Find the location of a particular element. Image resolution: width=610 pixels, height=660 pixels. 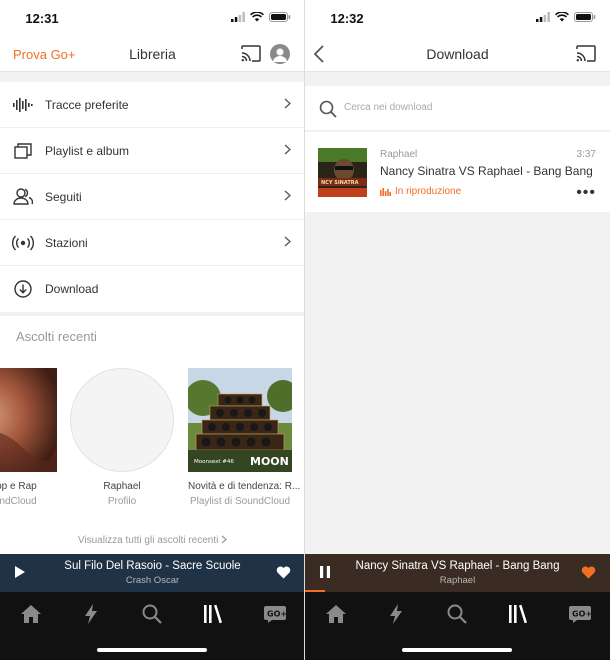

player-track-title: Sul Filo Del Rasoio - Sacre Scuole is located at coordinates (152, 566).